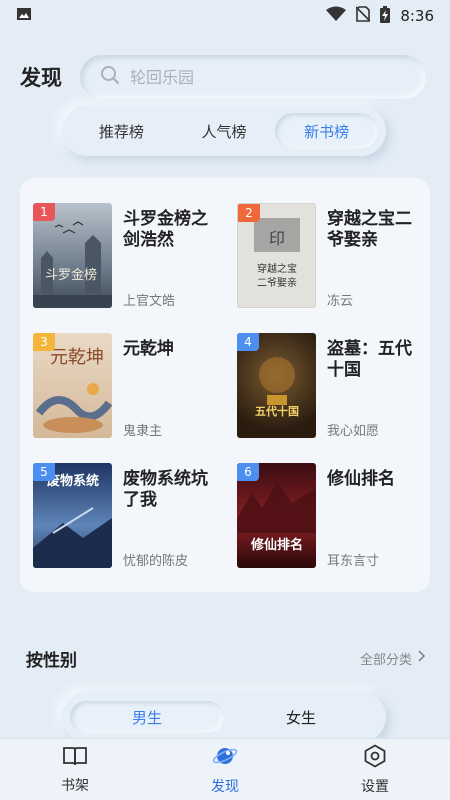 This screenshot has height=800, width=450. I want to click on book-title: 穿越之宝二爷娶亲, so click(376, 230).